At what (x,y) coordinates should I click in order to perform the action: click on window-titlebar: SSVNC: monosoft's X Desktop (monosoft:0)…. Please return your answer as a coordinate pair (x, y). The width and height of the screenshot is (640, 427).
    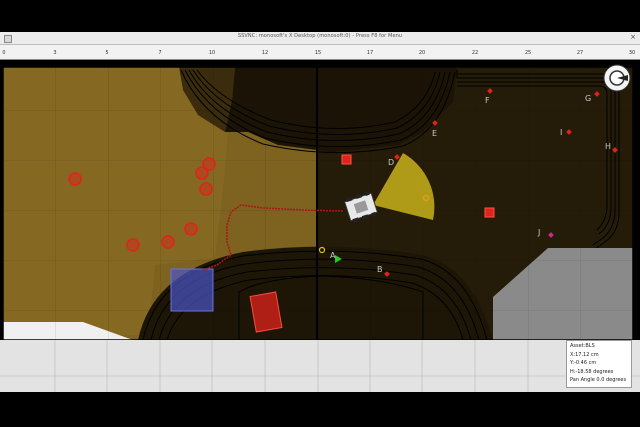
    Looking at the image, I should click on (320, 38).